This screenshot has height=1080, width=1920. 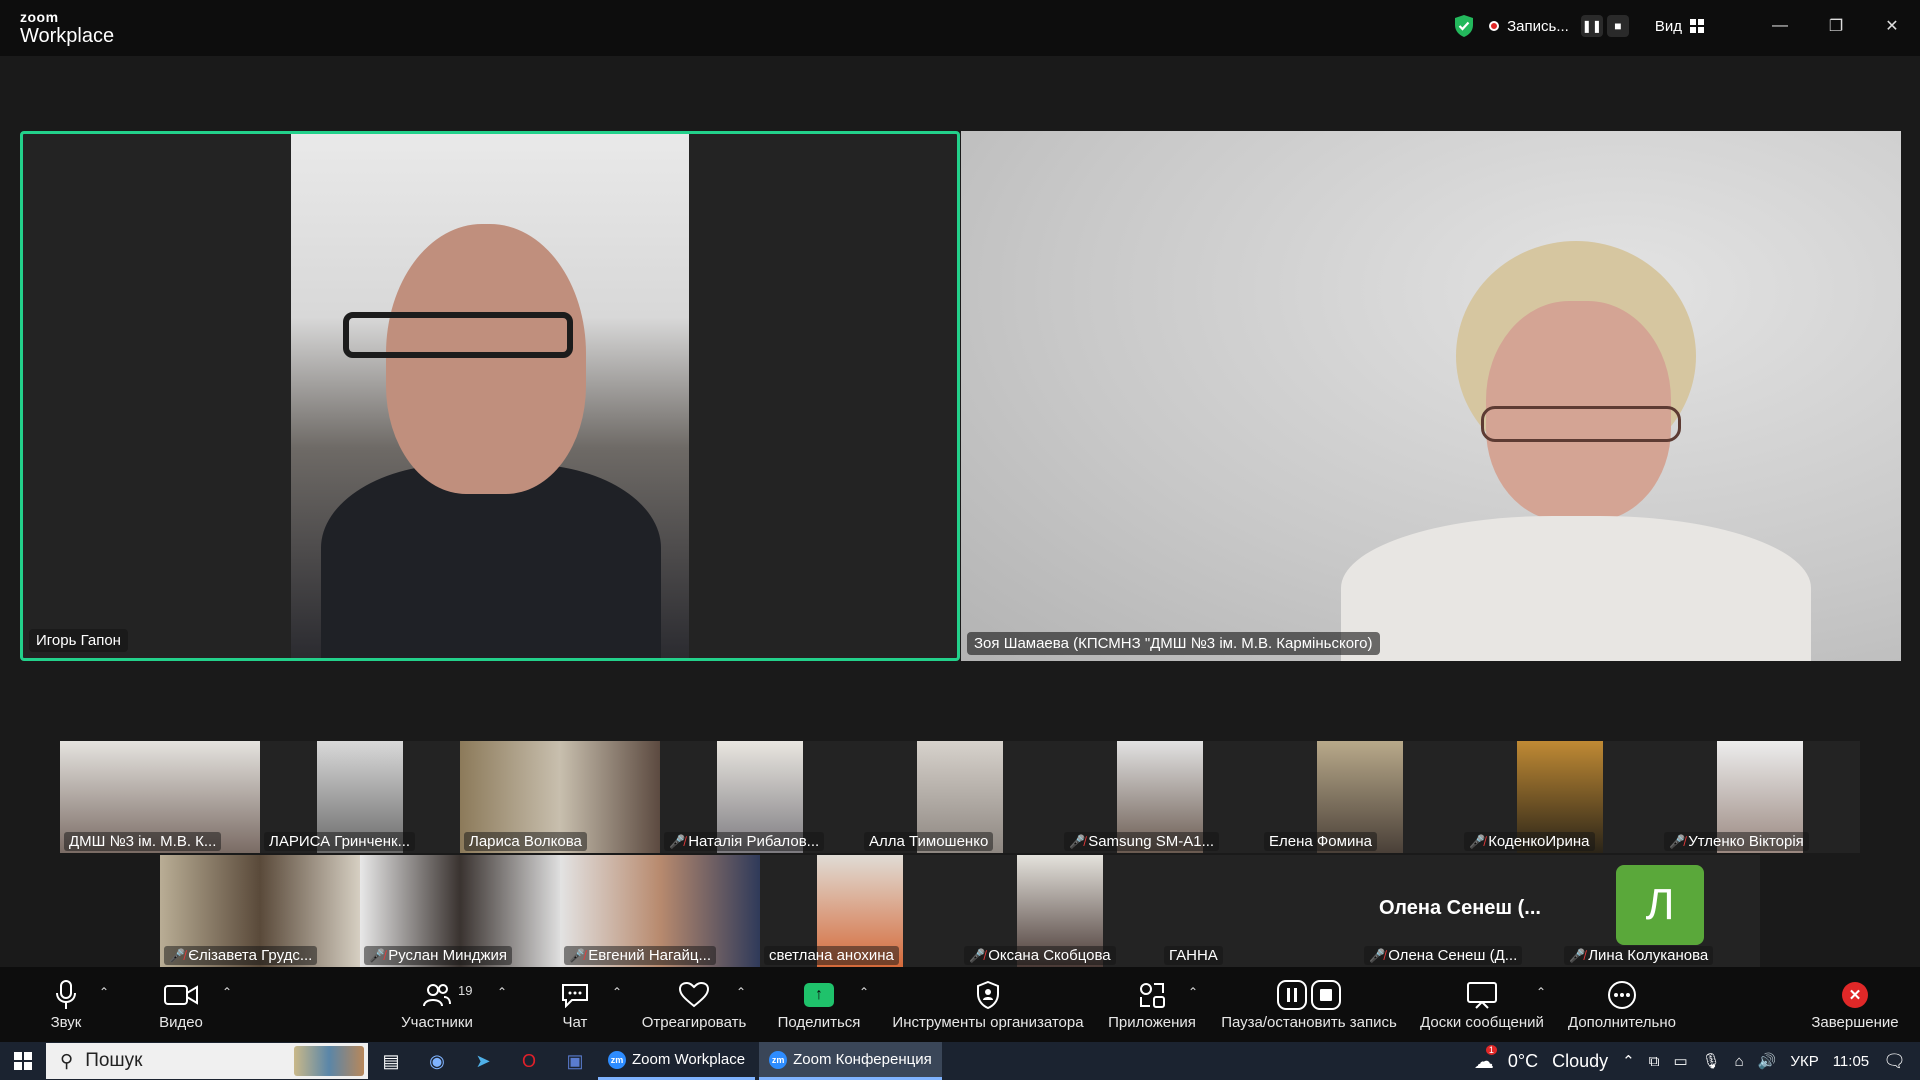 I want to click on apps-icon, so click(x=1152, y=995).